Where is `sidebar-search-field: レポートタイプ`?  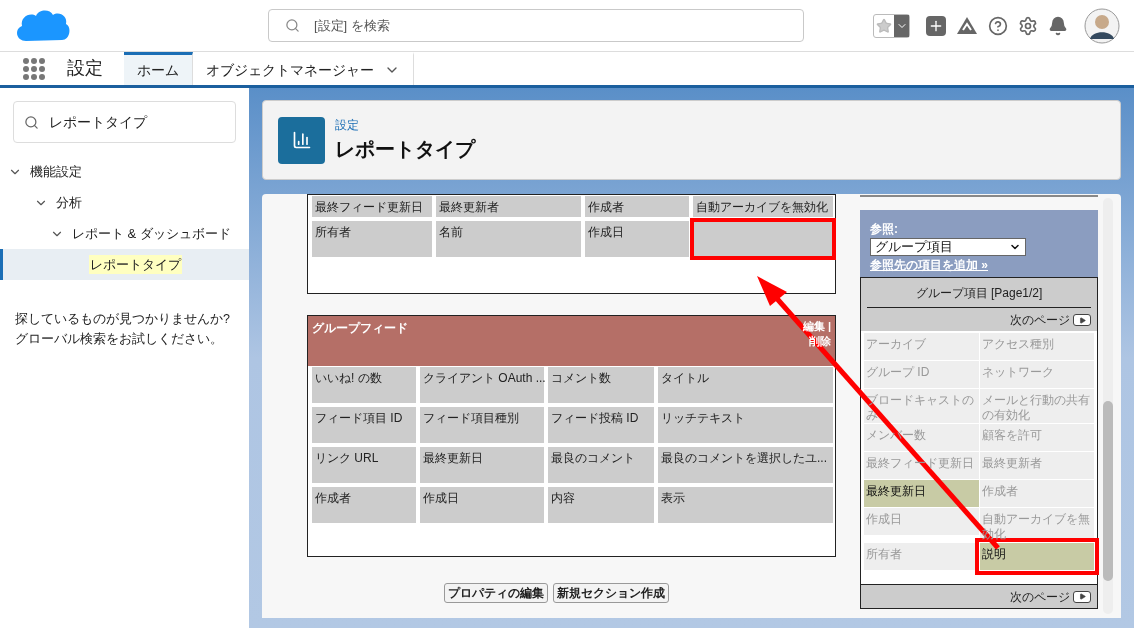 sidebar-search-field: レポートタイプ is located at coordinates (124, 122).